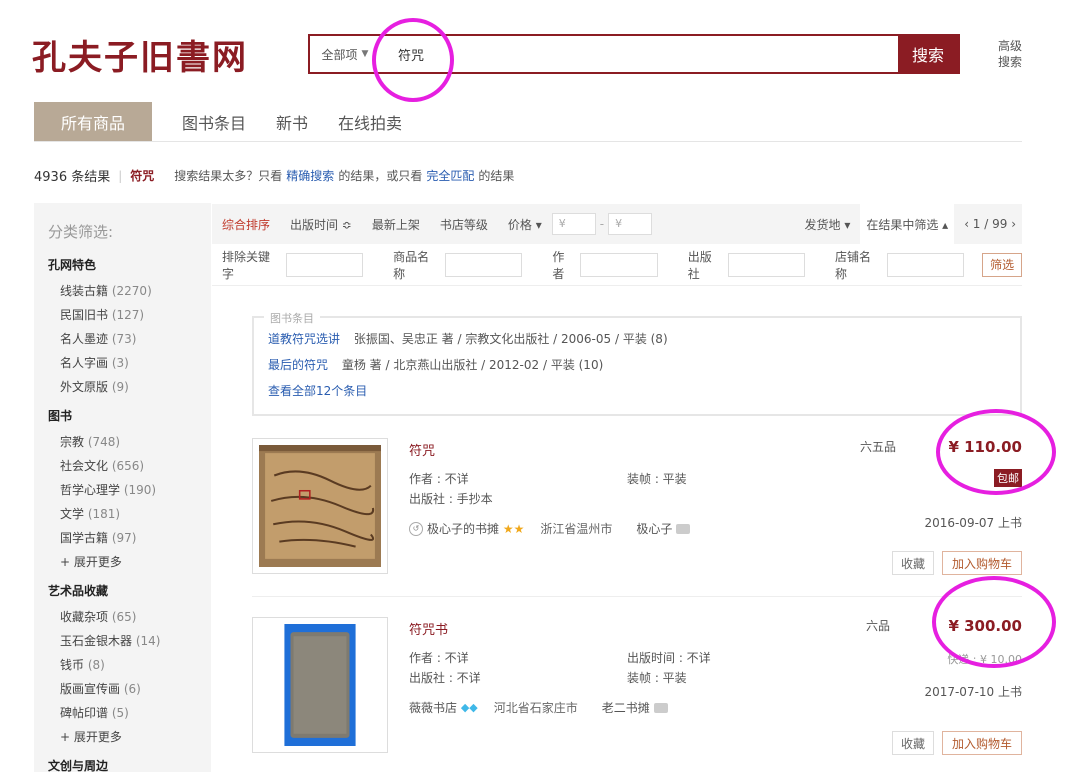  I want to click on shop-name-input, so click(925, 264).